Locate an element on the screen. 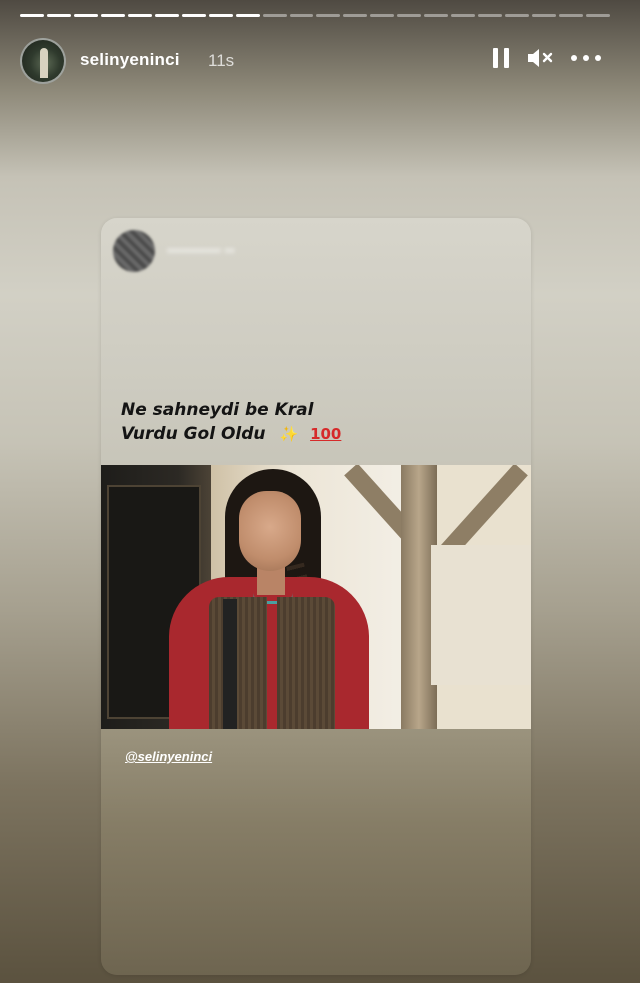 The width and height of the screenshot is (640, 983). story-progress-bar is located at coordinates (315, 16).